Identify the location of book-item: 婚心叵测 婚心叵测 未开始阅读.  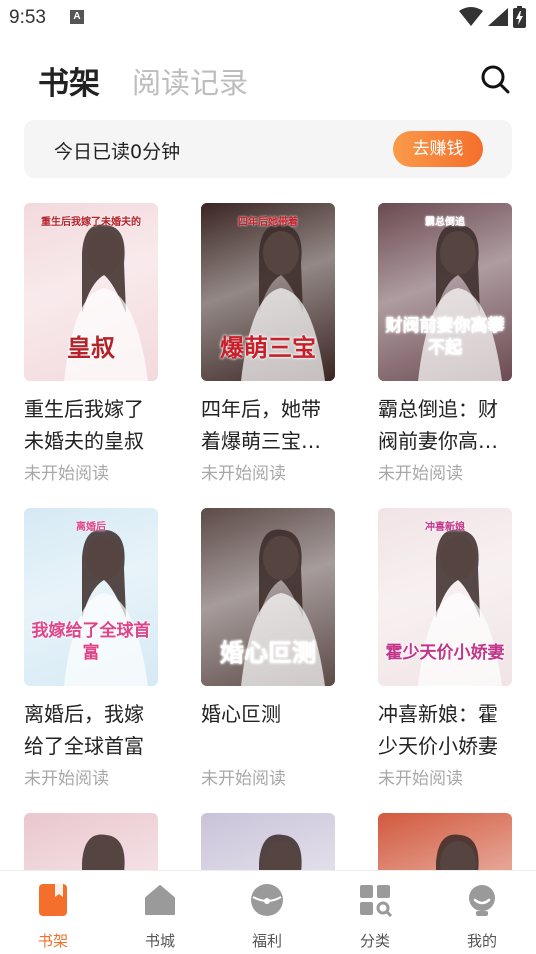
(268, 648).